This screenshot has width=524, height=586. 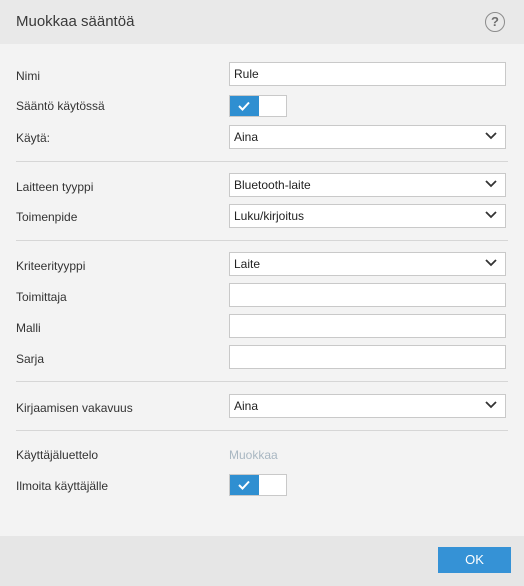 I want to click on criteria-type-label: Kriteerityyppi, so click(x=51, y=266).